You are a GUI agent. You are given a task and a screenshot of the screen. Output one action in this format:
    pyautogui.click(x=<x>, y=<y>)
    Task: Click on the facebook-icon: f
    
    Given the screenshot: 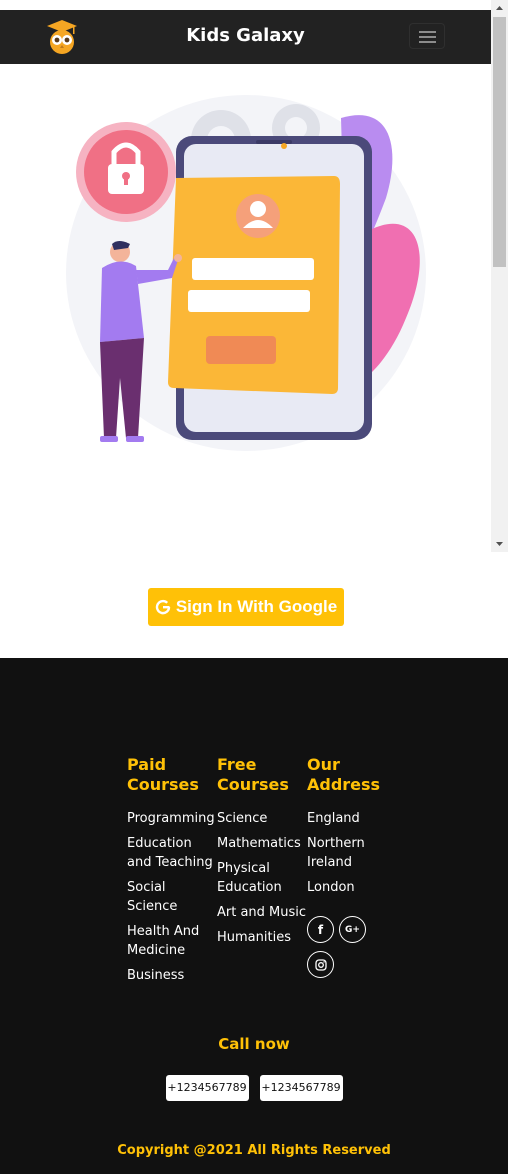 What is the action you would take?
    pyautogui.click(x=320, y=929)
    